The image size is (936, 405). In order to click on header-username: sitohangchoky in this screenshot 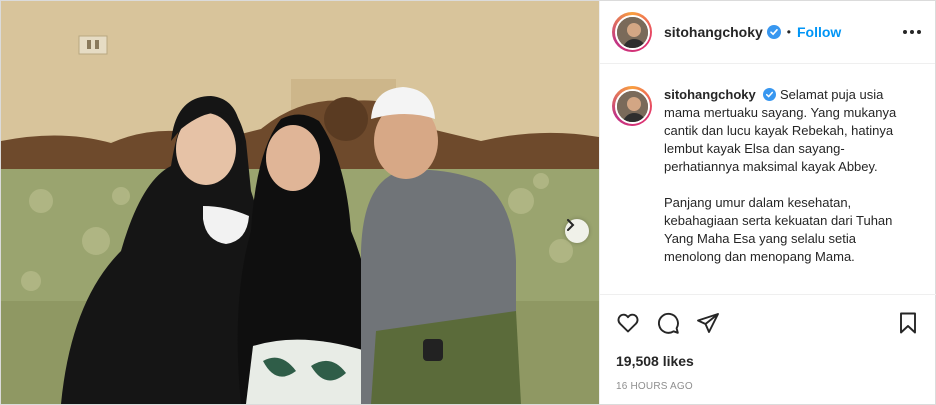, I will do `click(713, 32)`.